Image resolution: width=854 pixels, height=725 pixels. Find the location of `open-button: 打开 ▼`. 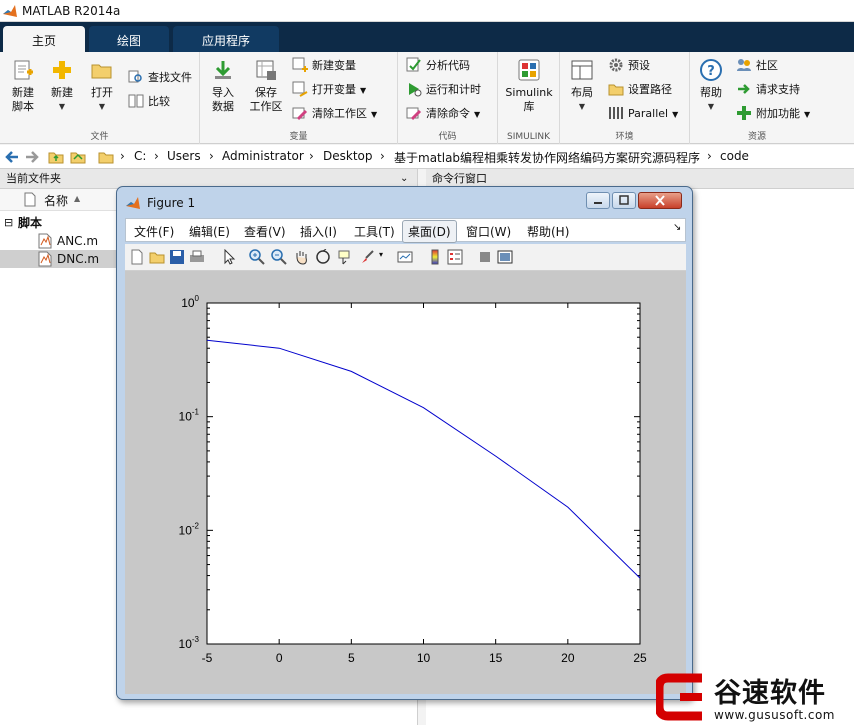

open-button: 打开 ▼ is located at coordinates (102, 86).